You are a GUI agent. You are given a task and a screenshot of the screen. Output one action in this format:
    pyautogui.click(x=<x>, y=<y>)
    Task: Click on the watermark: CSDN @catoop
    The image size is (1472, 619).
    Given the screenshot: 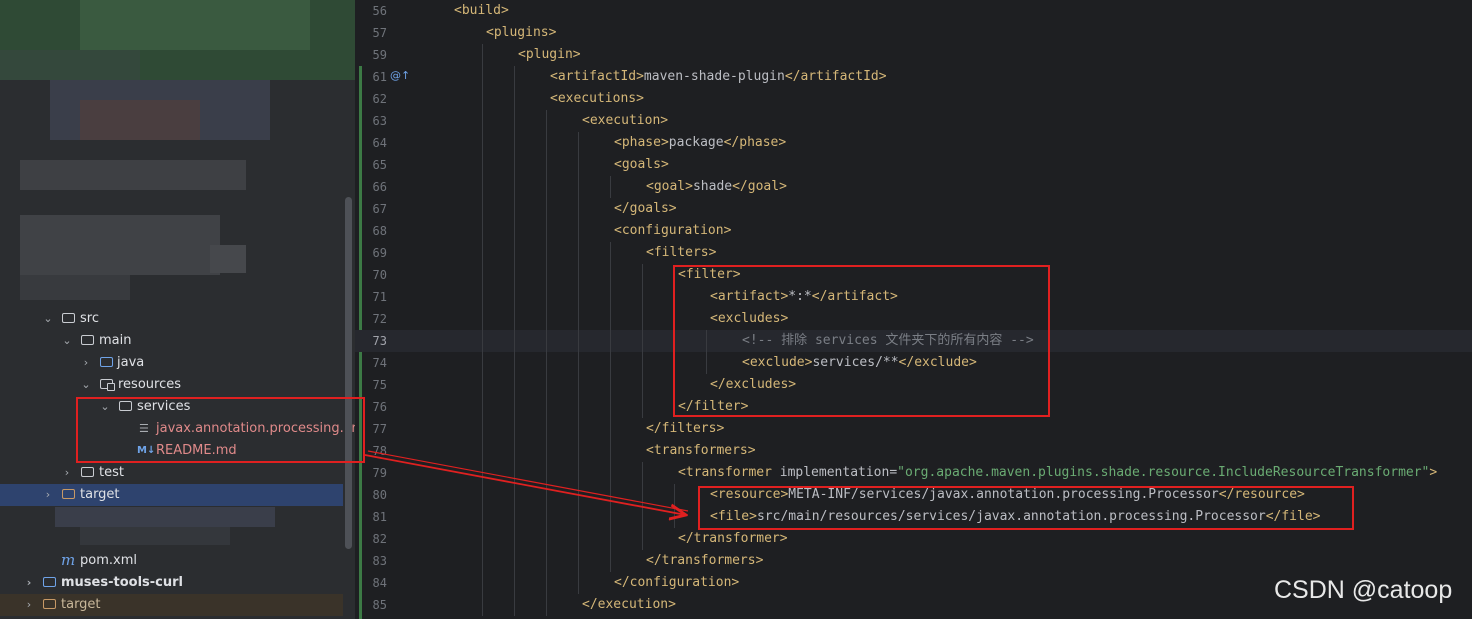 What is the action you would take?
    pyautogui.click(x=1363, y=590)
    